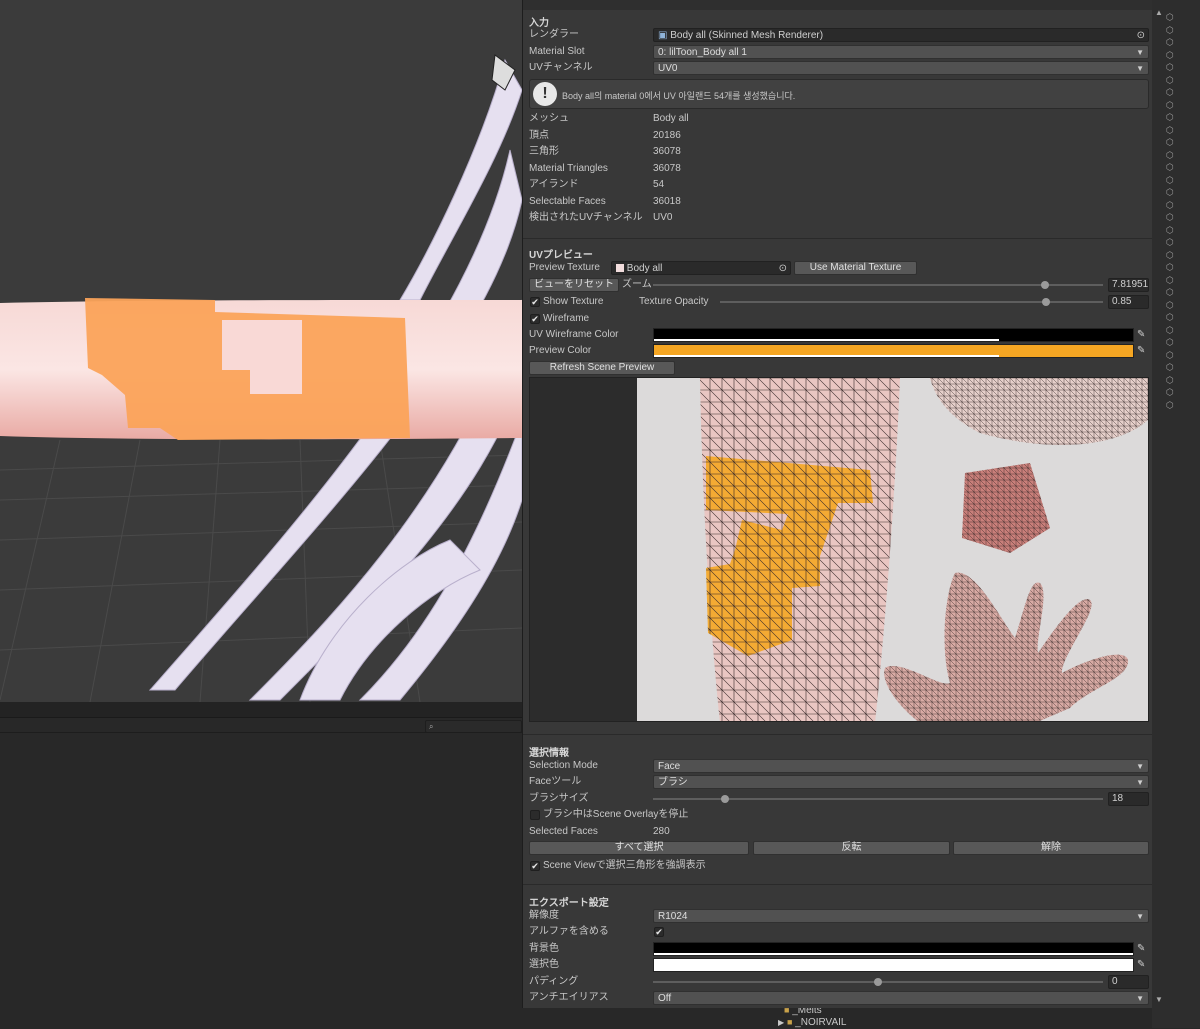  Describe the element at coordinates (893, 965) in the screenshot. I see `sel-color-field` at that location.